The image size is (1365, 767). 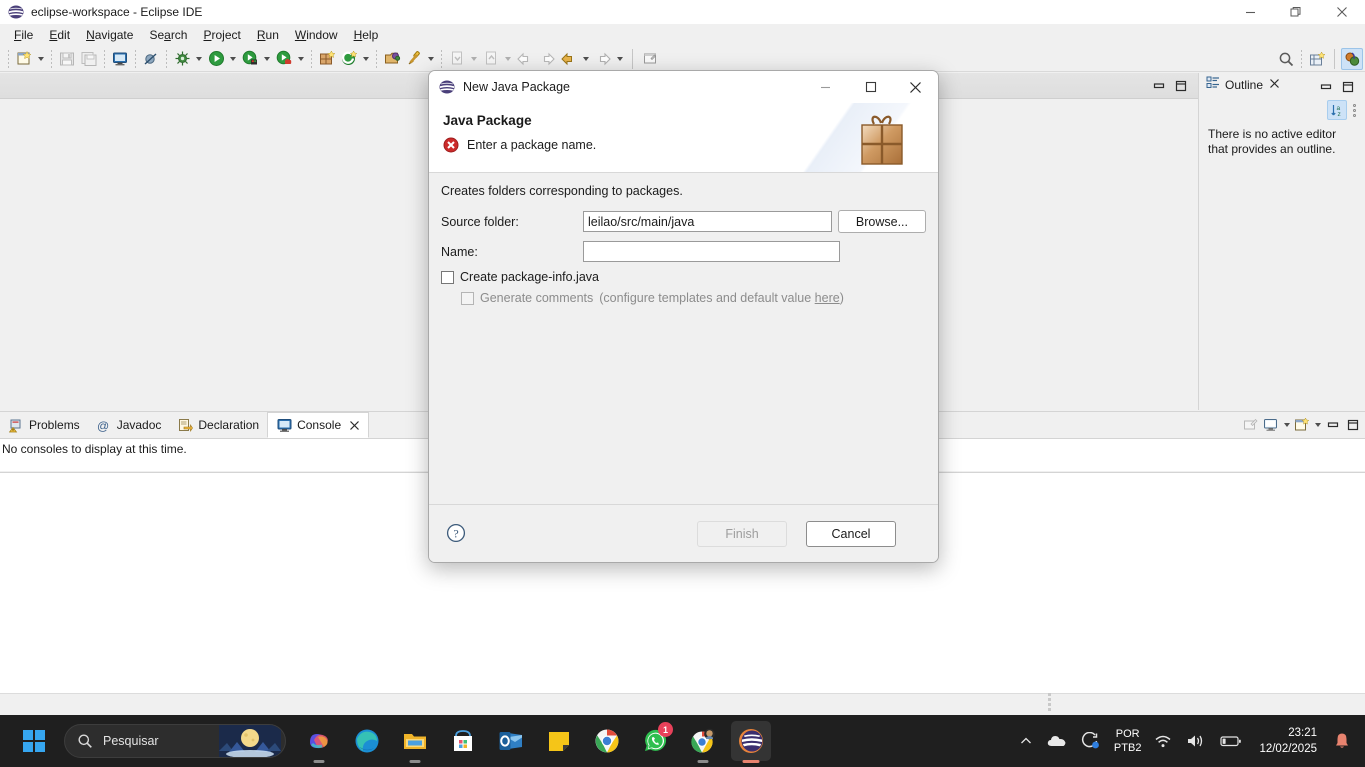 What do you see at coordinates (349, 59) in the screenshot?
I see `external-tools-icon` at bounding box center [349, 59].